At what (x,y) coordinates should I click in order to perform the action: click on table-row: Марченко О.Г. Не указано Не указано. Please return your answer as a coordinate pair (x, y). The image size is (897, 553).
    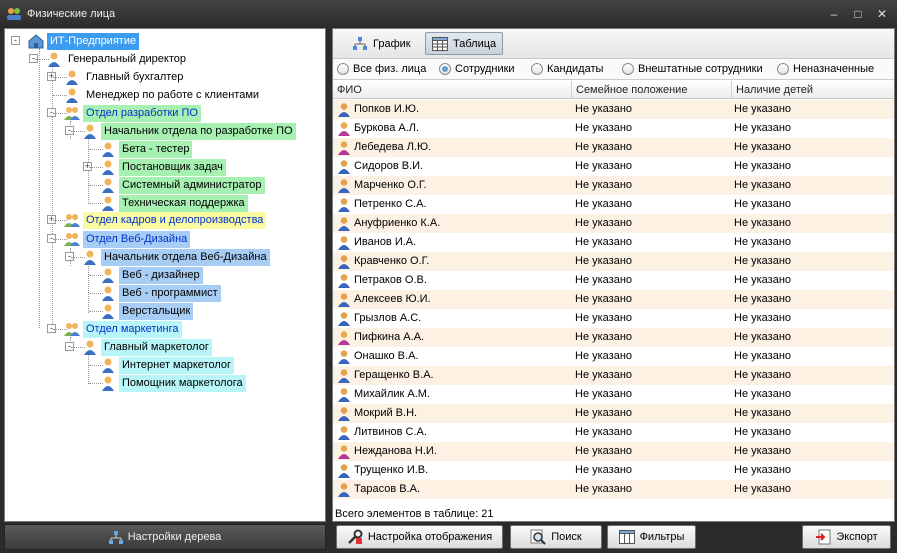
    Looking at the image, I should click on (613, 185).